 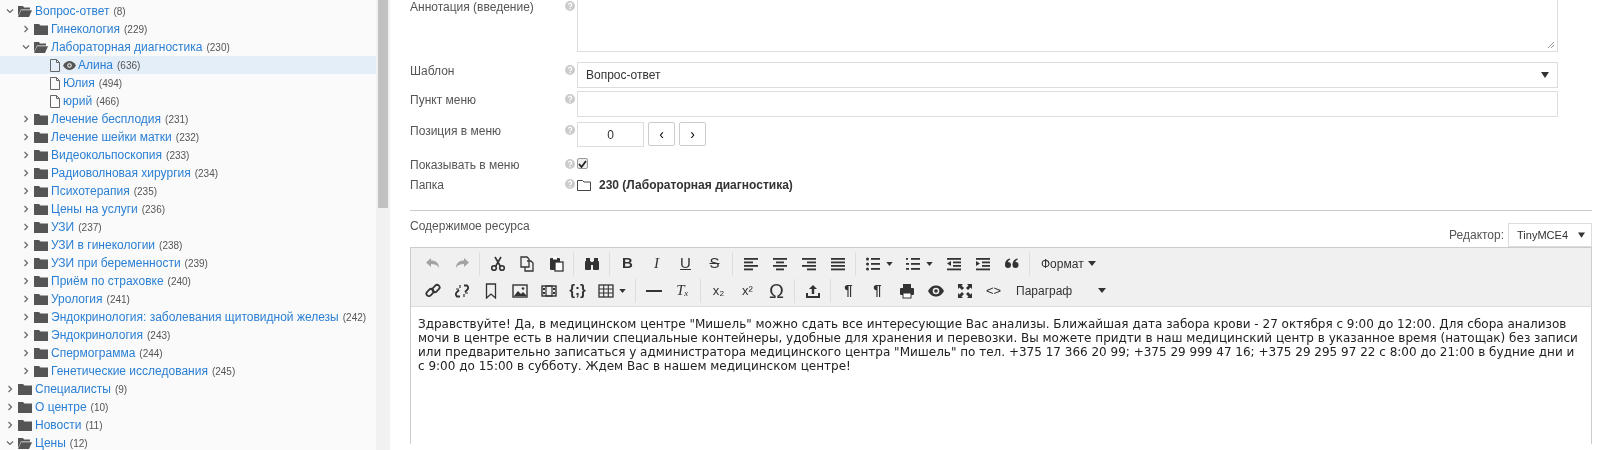 I want to click on toolbar-button: x₂, so click(x=718, y=290).